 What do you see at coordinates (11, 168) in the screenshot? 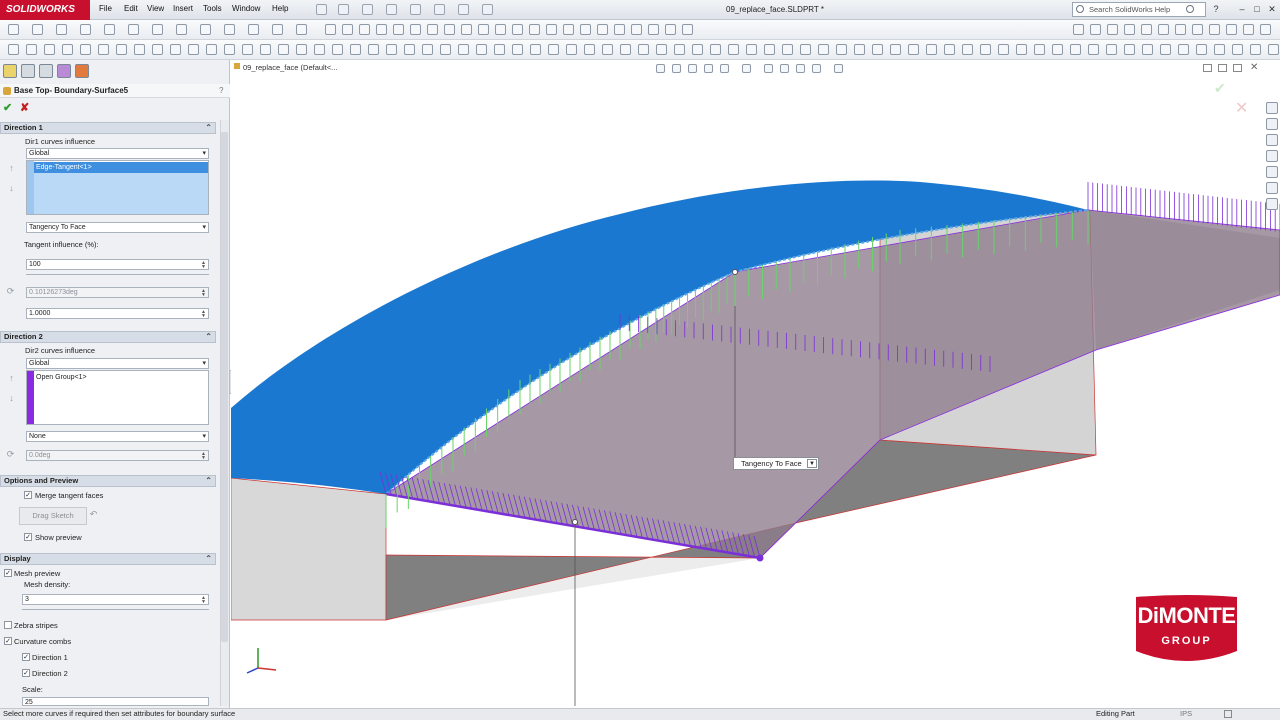
I see `move-up-icon: ↑` at bounding box center [11, 168].